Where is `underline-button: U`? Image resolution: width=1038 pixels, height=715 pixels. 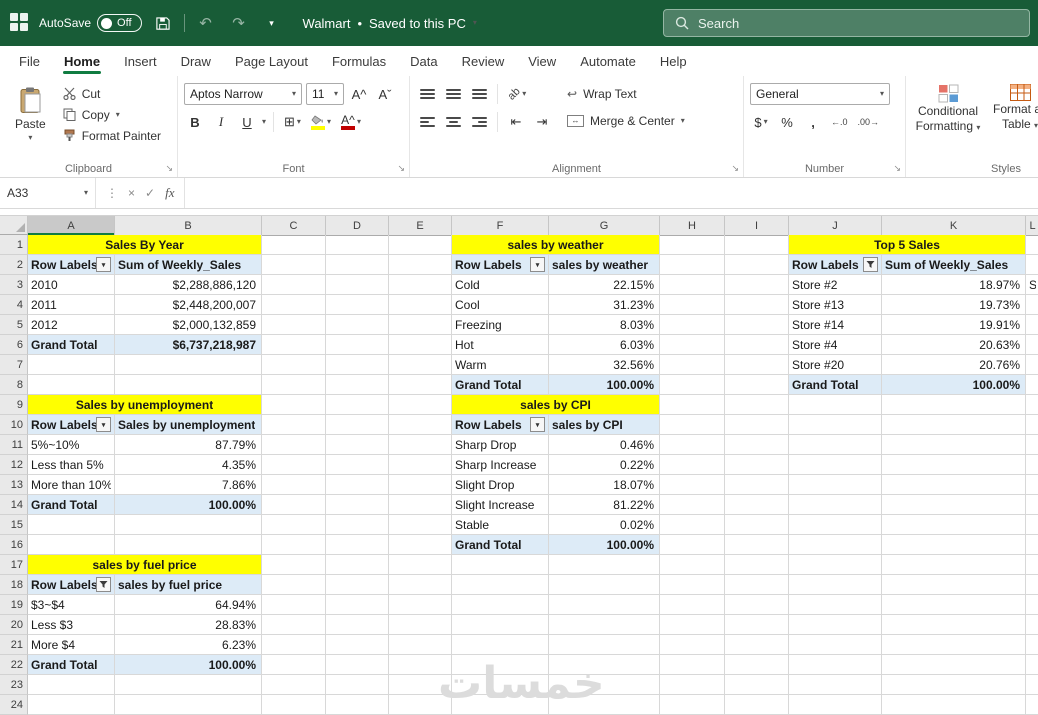
underline-button: U is located at coordinates (247, 122).